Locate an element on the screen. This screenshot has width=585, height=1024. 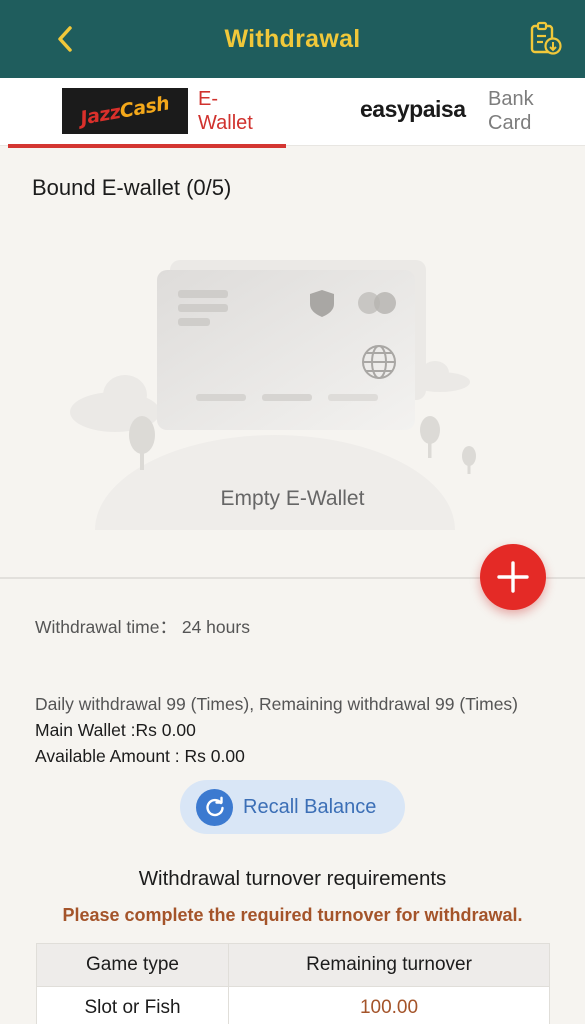
app-header: Withdrawal is located at coordinates (292, 39).